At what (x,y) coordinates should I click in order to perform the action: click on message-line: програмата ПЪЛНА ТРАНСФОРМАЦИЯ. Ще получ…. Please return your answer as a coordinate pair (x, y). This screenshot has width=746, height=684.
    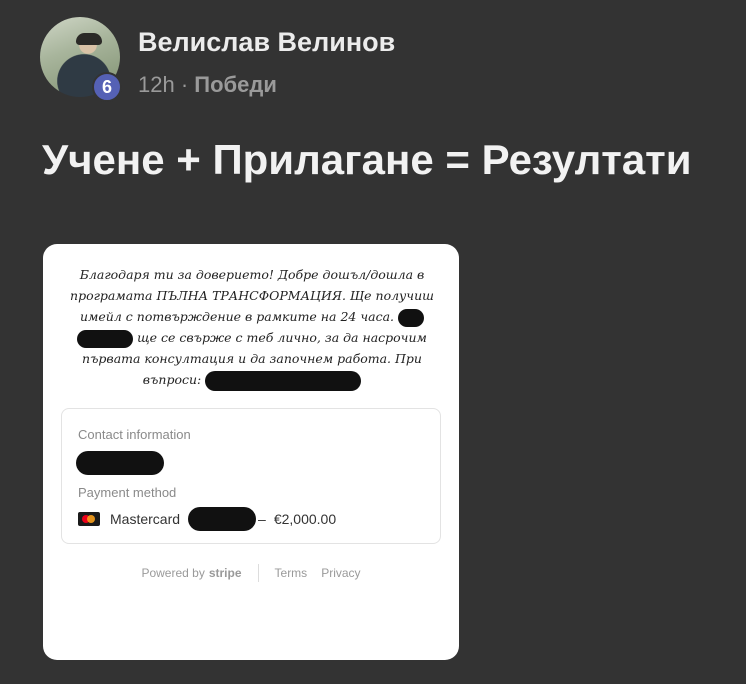
    Looking at the image, I should click on (252, 295).